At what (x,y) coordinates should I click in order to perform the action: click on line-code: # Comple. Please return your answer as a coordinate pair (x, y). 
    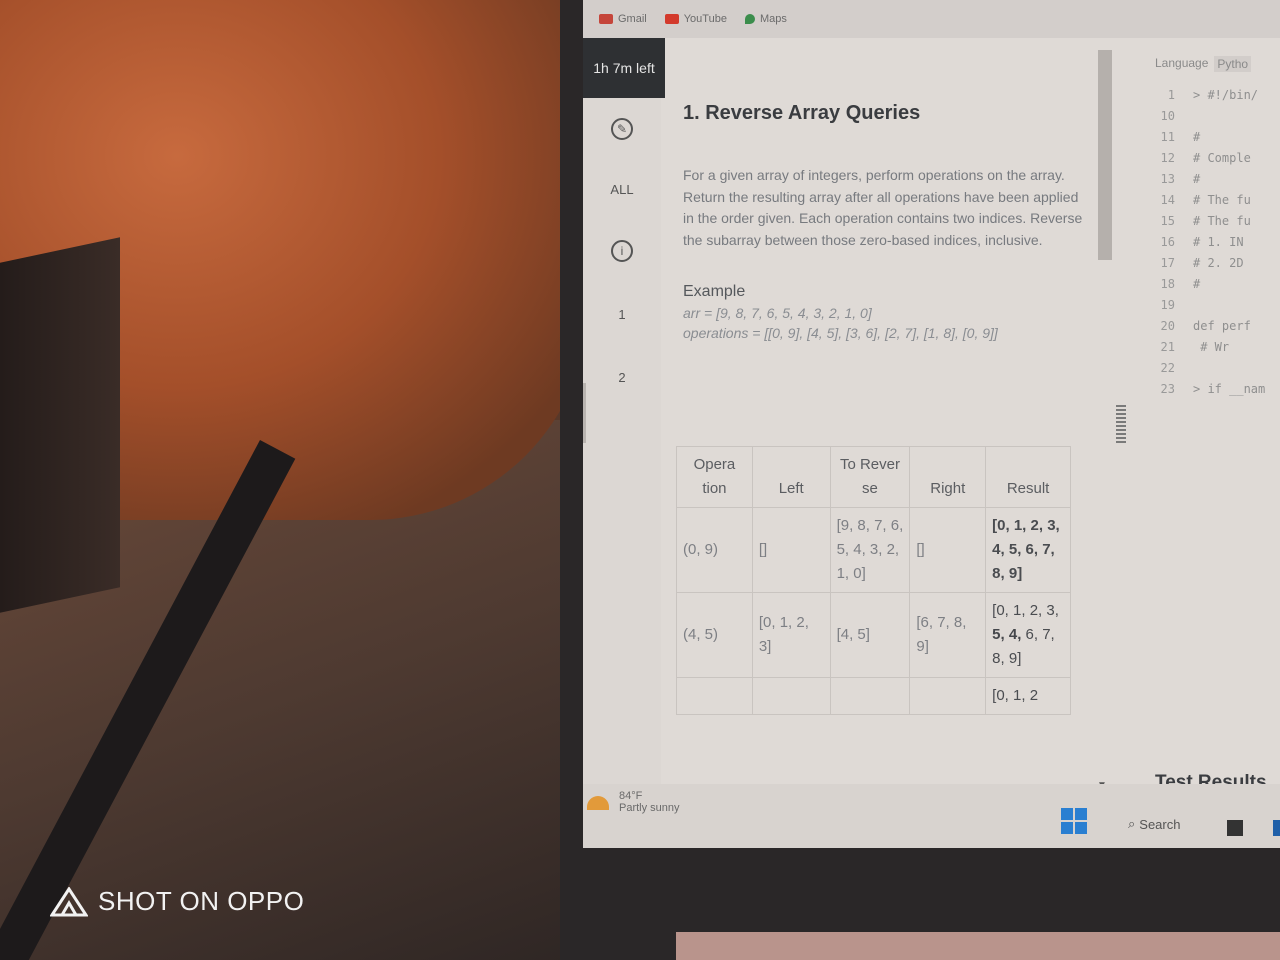
    Looking at the image, I should click on (1222, 158).